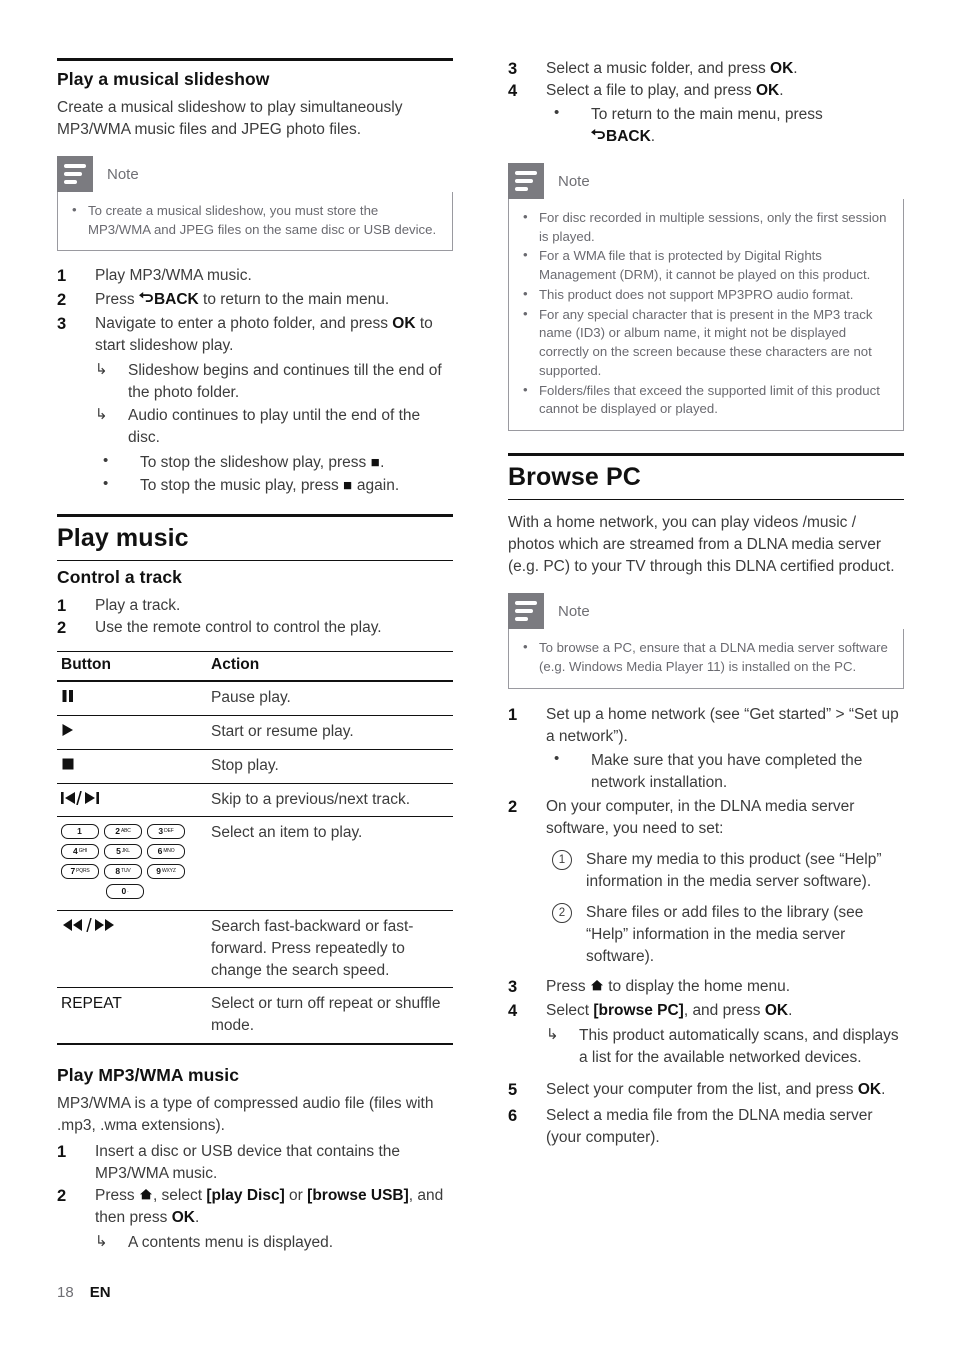  What do you see at coordinates (92, 926) in the screenshot?
I see `fast-backward-forward-icon` at bounding box center [92, 926].